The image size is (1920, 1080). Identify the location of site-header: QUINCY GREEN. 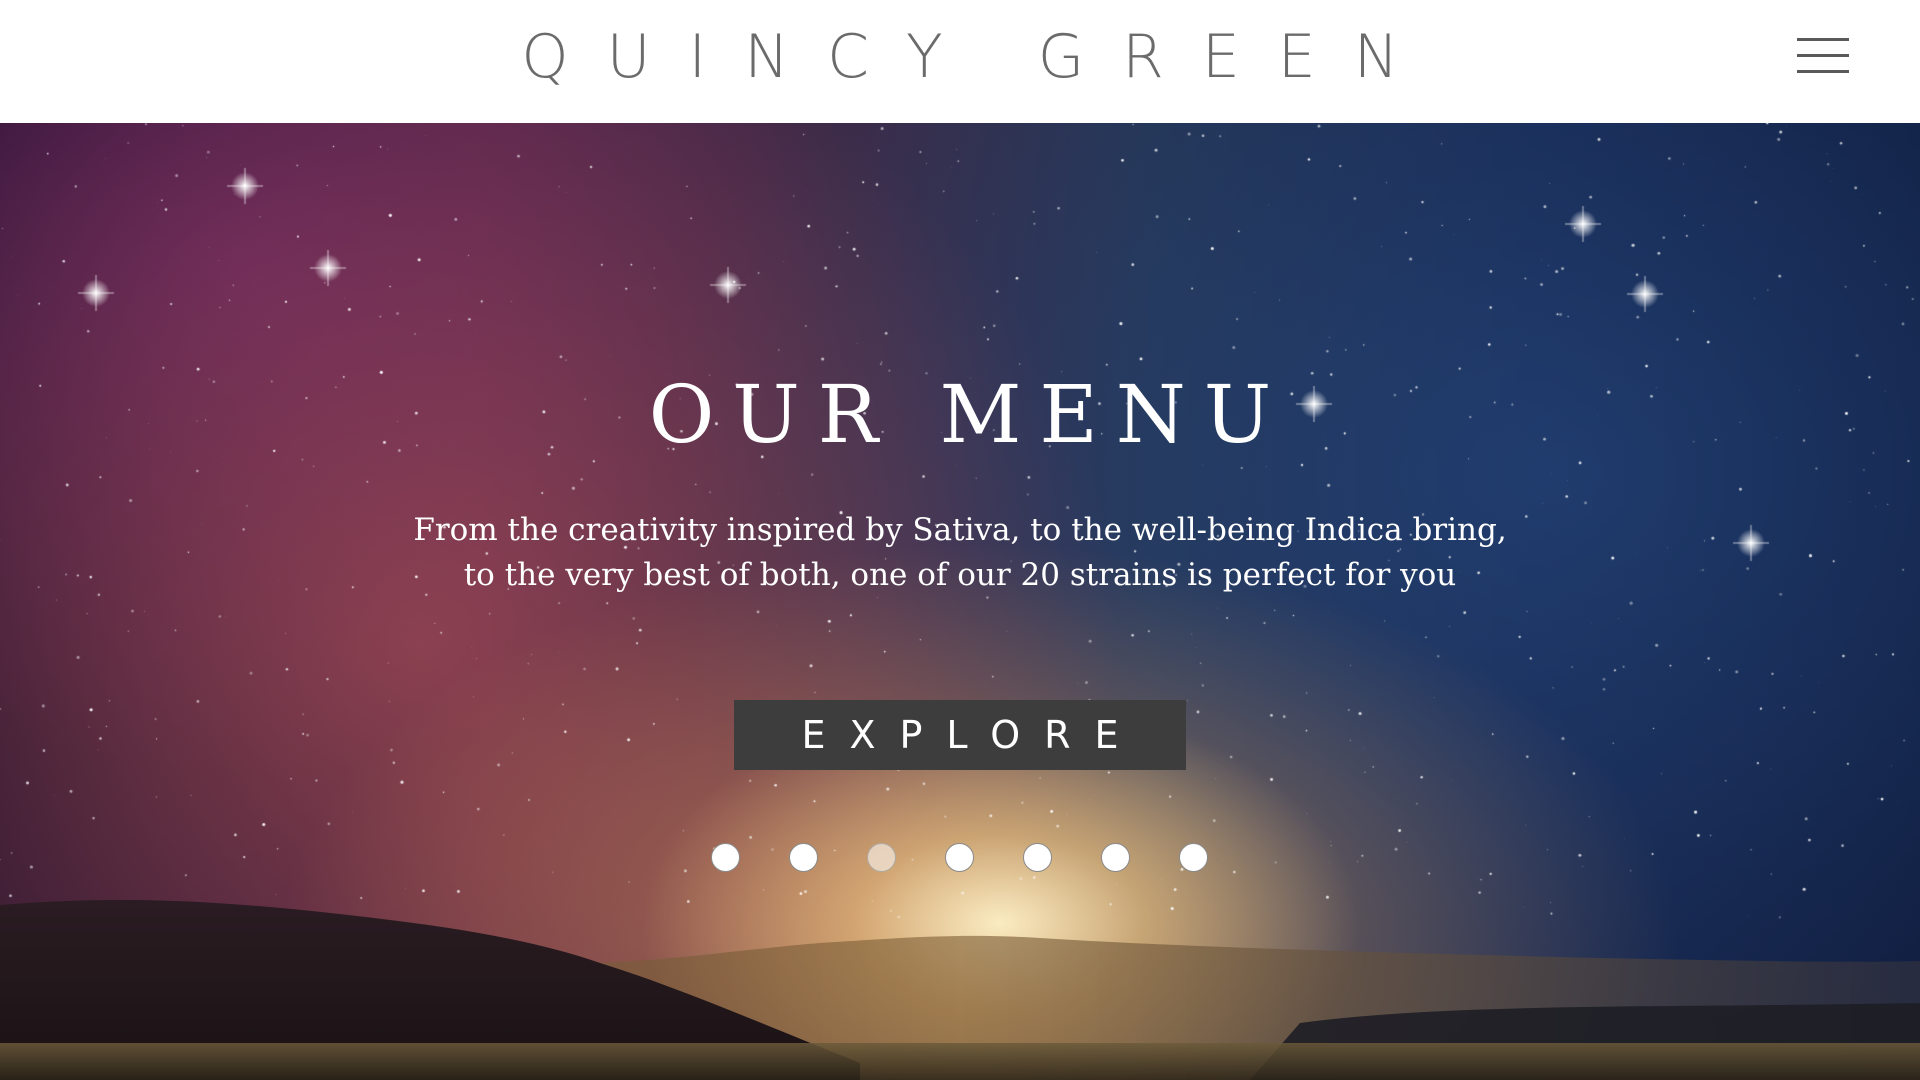
(960, 61).